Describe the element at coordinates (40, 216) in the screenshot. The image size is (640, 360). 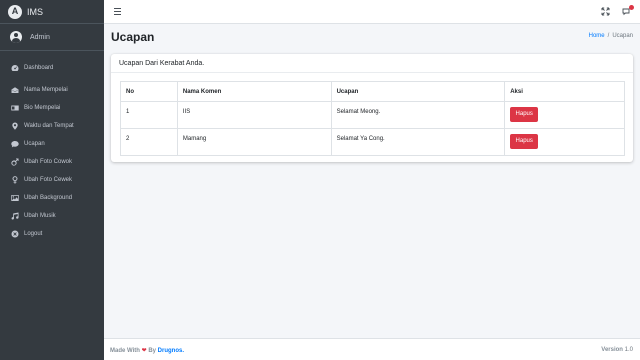
I see `sidebar-item-label: Ubah Musik` at that location.